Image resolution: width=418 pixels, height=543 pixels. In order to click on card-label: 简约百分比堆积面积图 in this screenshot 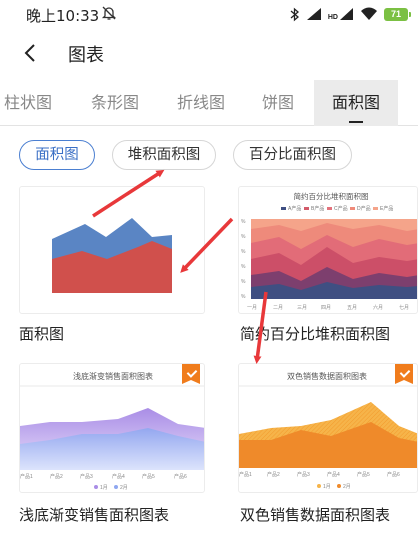, I will do `click(315, 334)`.